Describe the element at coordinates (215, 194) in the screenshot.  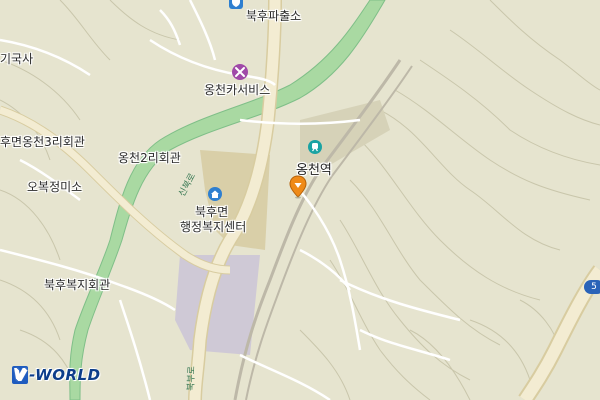
I see `government-office-icon` at that location.